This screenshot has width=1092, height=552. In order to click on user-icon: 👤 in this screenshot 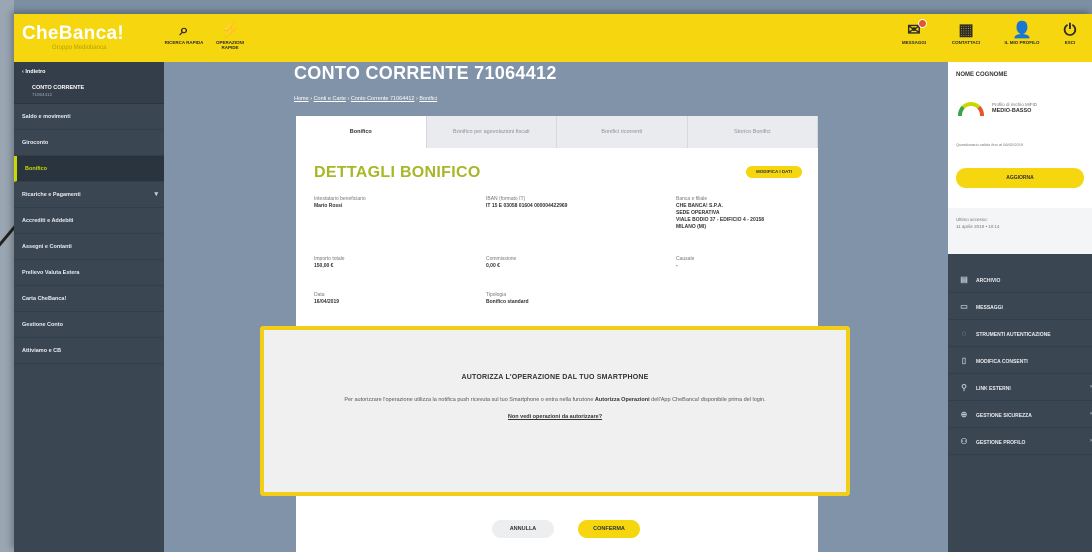, I will do `click(1022, 30)`.